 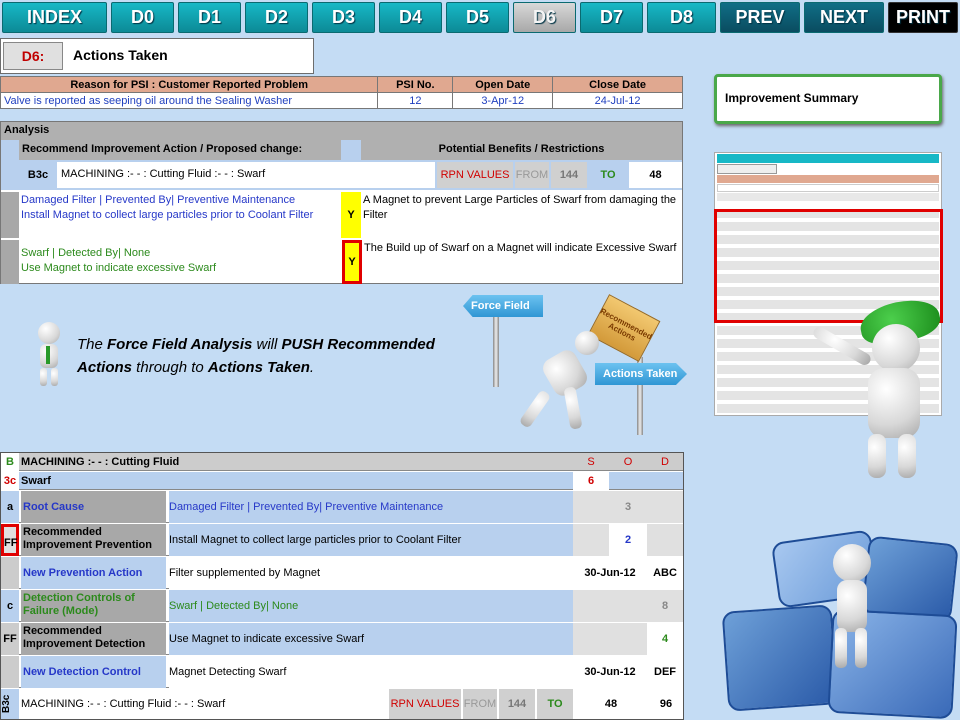 What do you see at coordinates (503, 84) in the screenshot?
I see `open-date-header: Open Date` at bounding box center [503, 84].